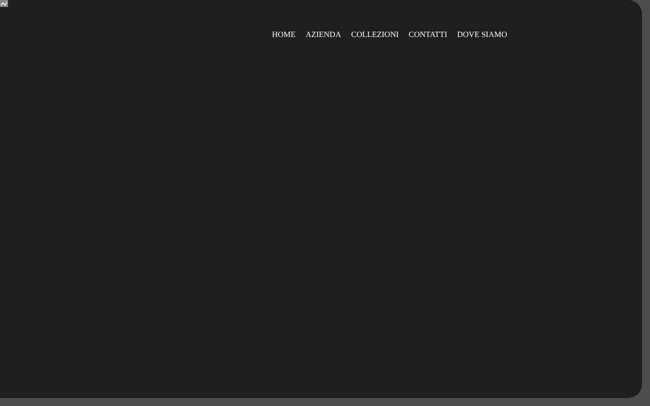  What do you see at coordinates (482, 35) in the screenshot?
I see `nav-link: DOVE SIAMO` at bounding box center [482, 35].